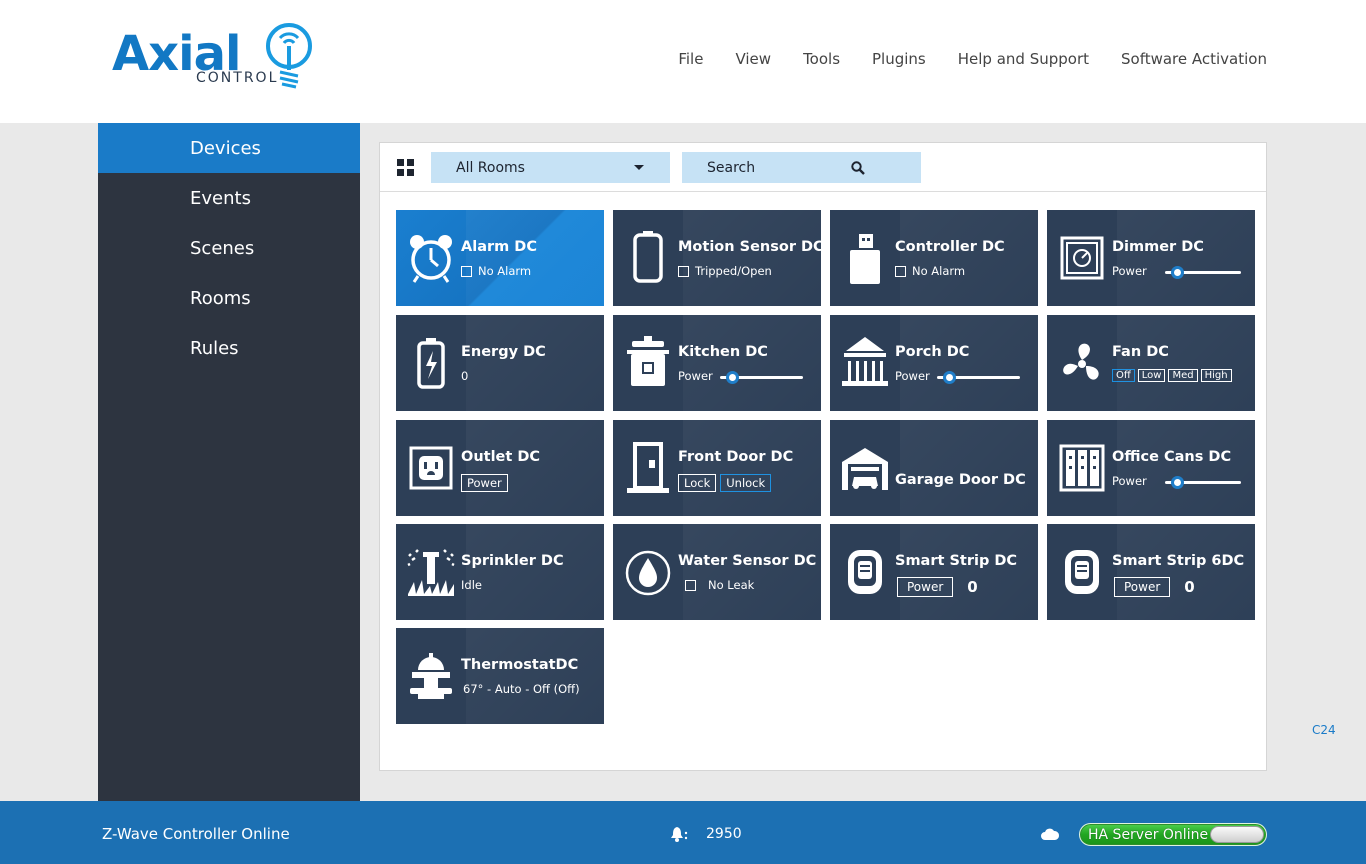 This screenshot has width=1366, height=864. Describe the element at coordinates (229, 248) in the screenshot. I see `sidebar-item-scenes: Scenes` at that location.